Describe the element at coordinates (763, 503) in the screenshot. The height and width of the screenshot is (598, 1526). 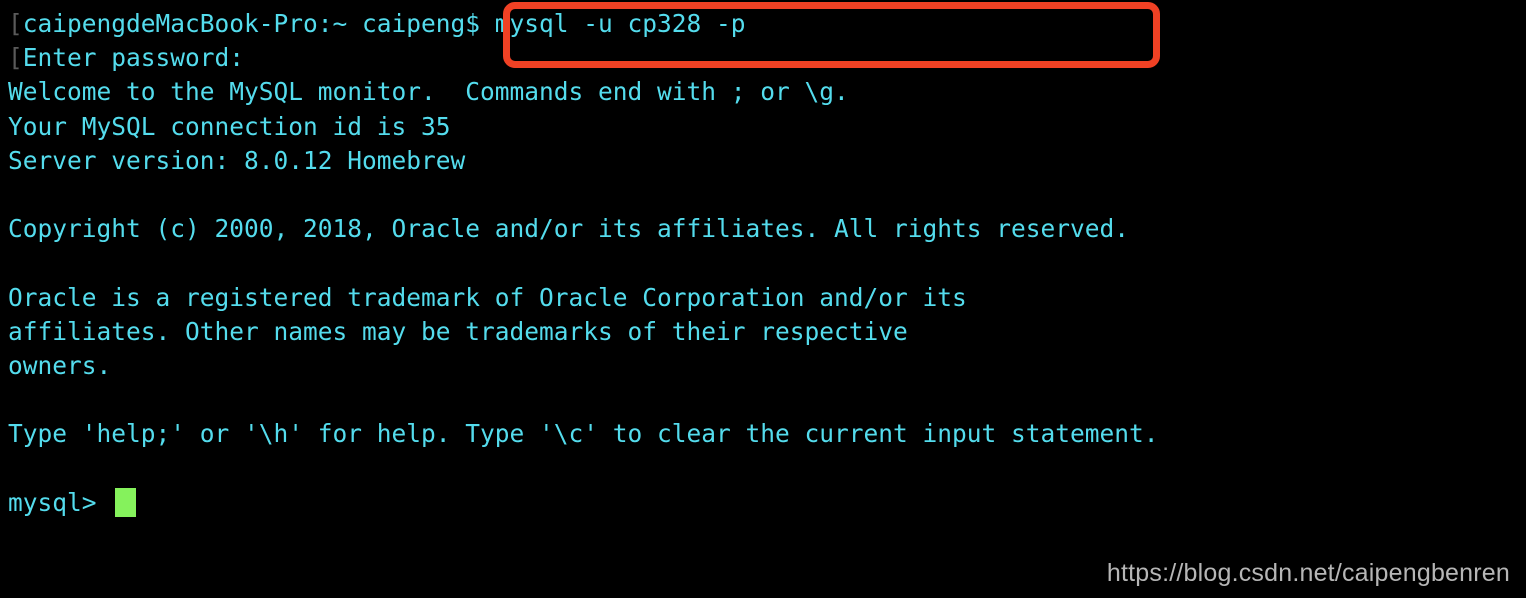
I see `mysql-prompt-line: mysql>` at that location.